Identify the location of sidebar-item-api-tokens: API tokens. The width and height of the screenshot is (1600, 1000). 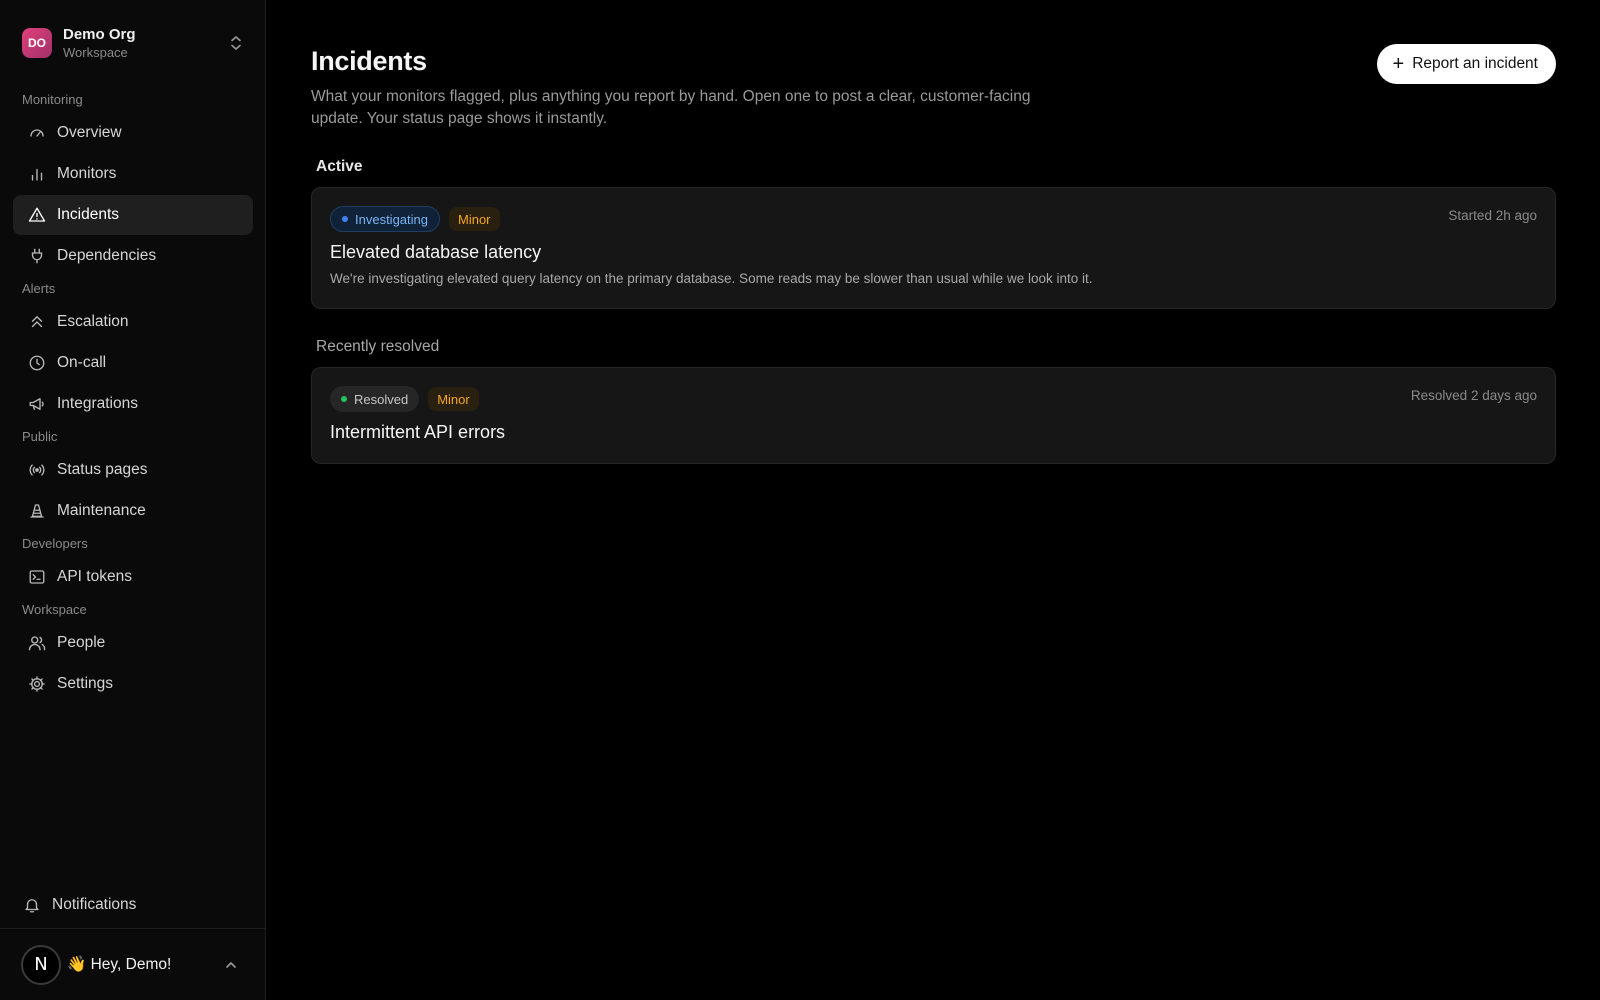
(133, 577).